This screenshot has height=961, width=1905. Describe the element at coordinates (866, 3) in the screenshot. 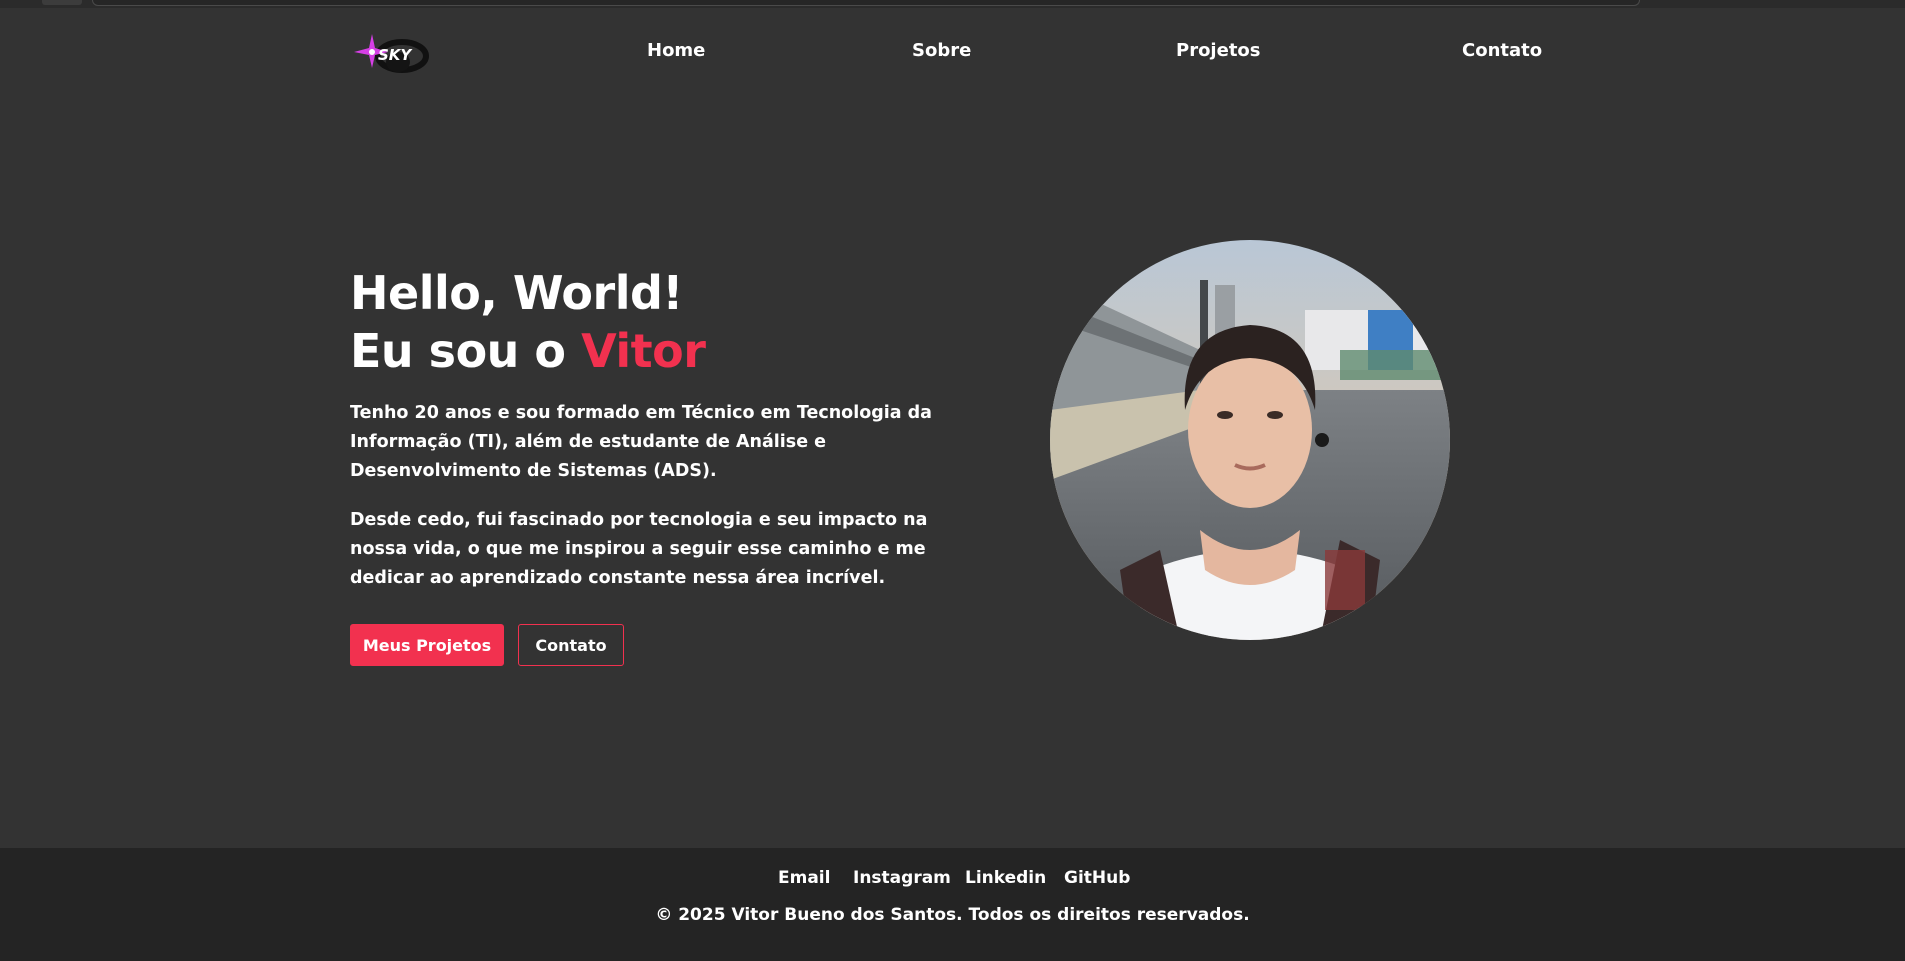

I see `browser-address-bar` at that location.